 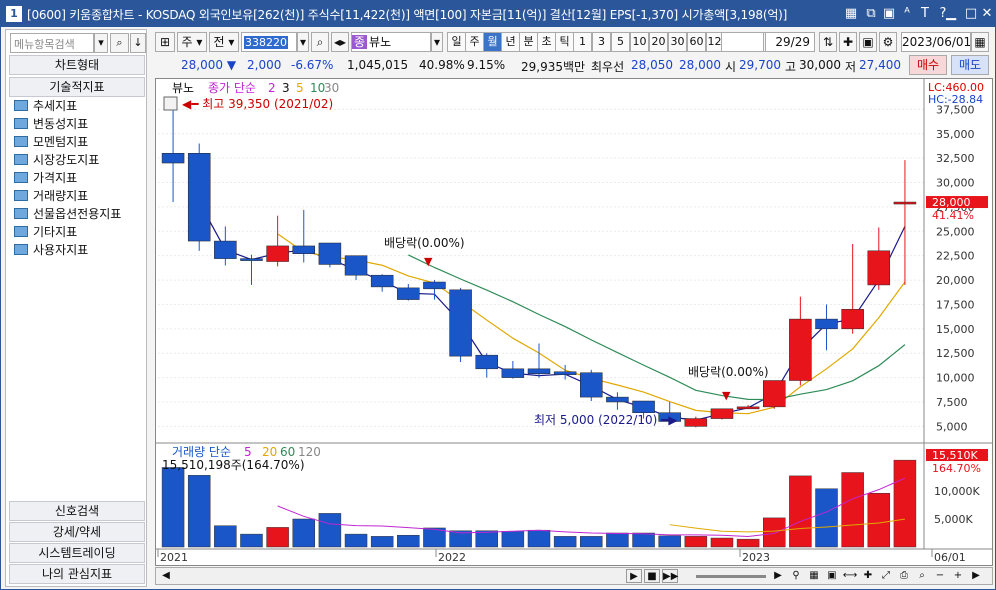 What do you see at coordinates (850, 576) in the screenshot?
I see `ruler-icon: ⟷` at bounding box center [850, 576].